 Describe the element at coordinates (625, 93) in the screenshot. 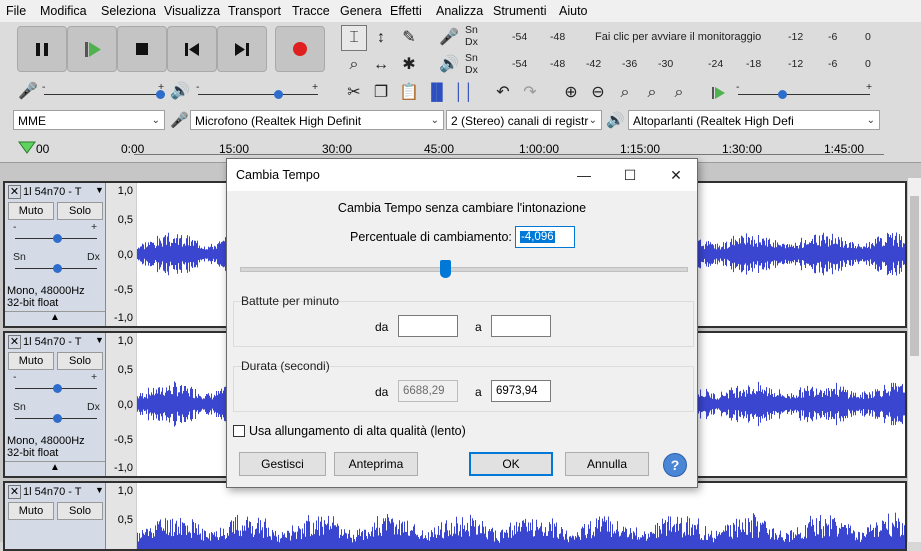

I see `fit-selection-button: ⌕` at that location.